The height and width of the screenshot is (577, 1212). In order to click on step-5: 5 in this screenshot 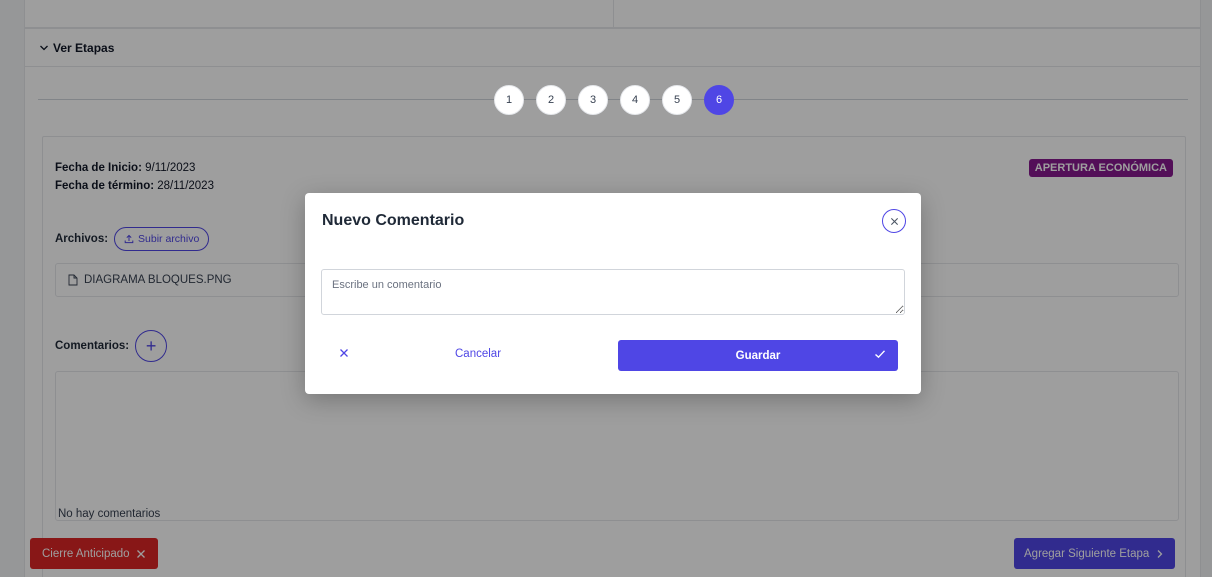, I will do `click(677, 100)`.